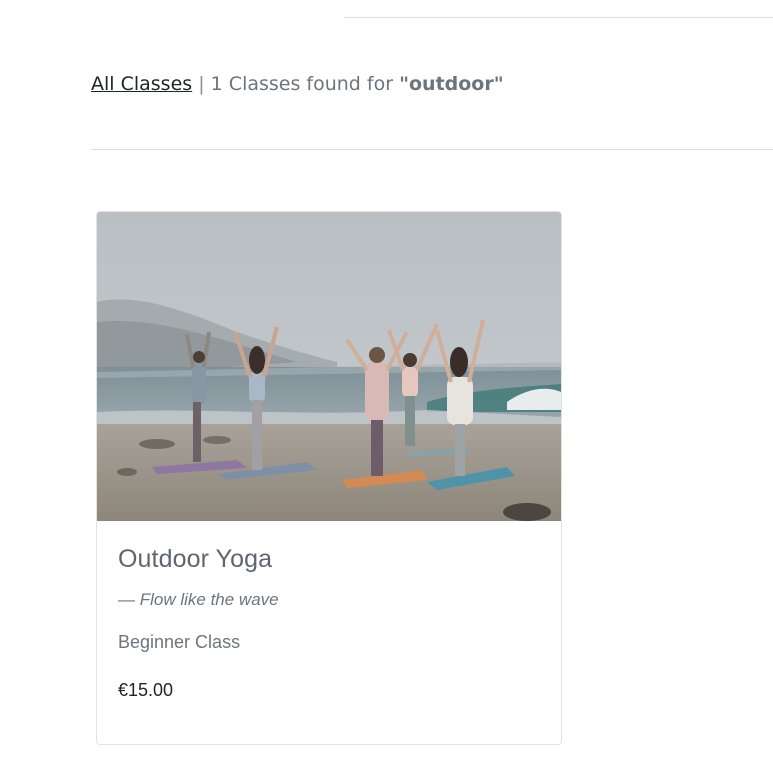  Describe the element at coordinates (329, 559) in the screenshot. I see `class-title: Outdoor Yoga` at that location.